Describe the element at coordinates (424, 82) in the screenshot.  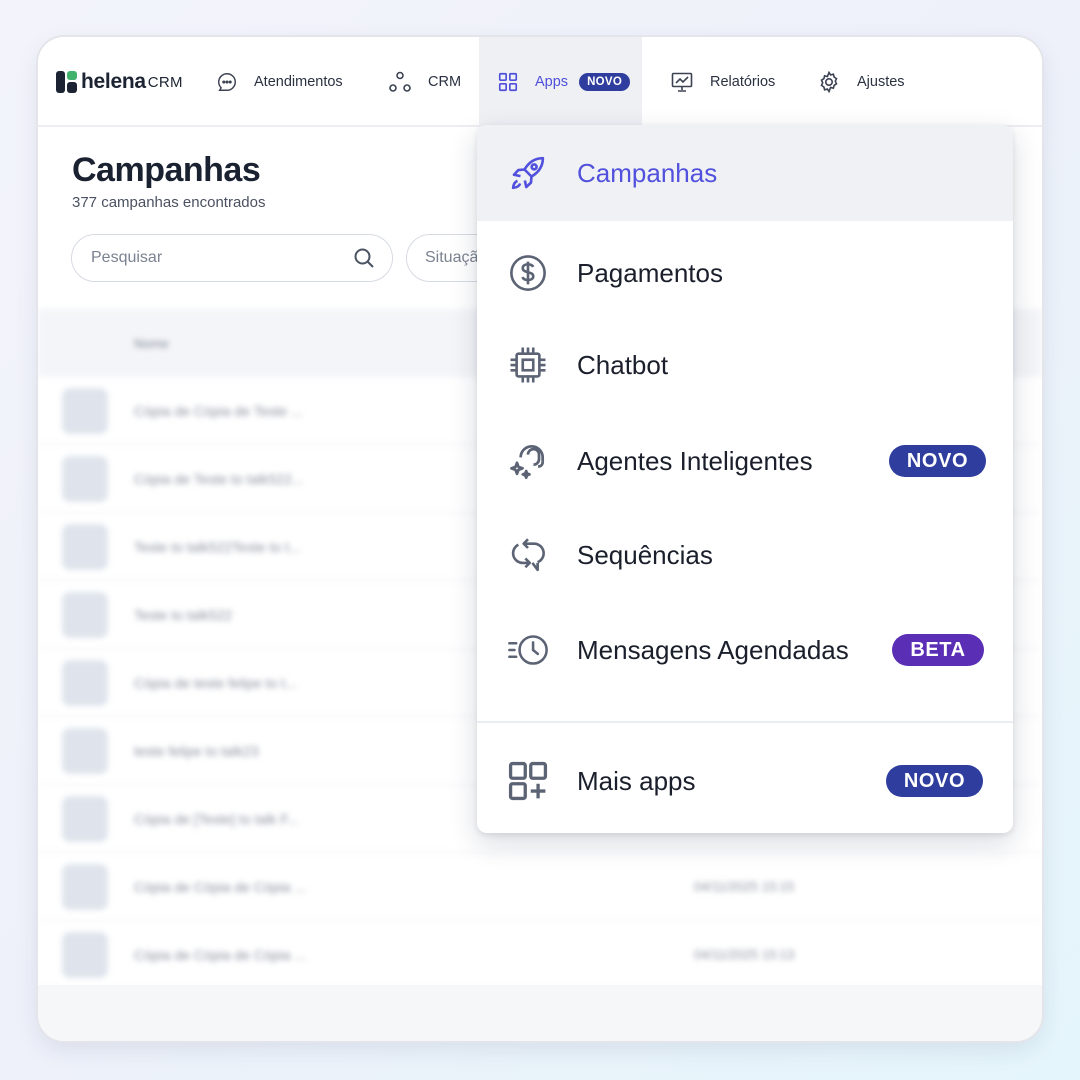
I see `nav-crm: CRM` at that location.